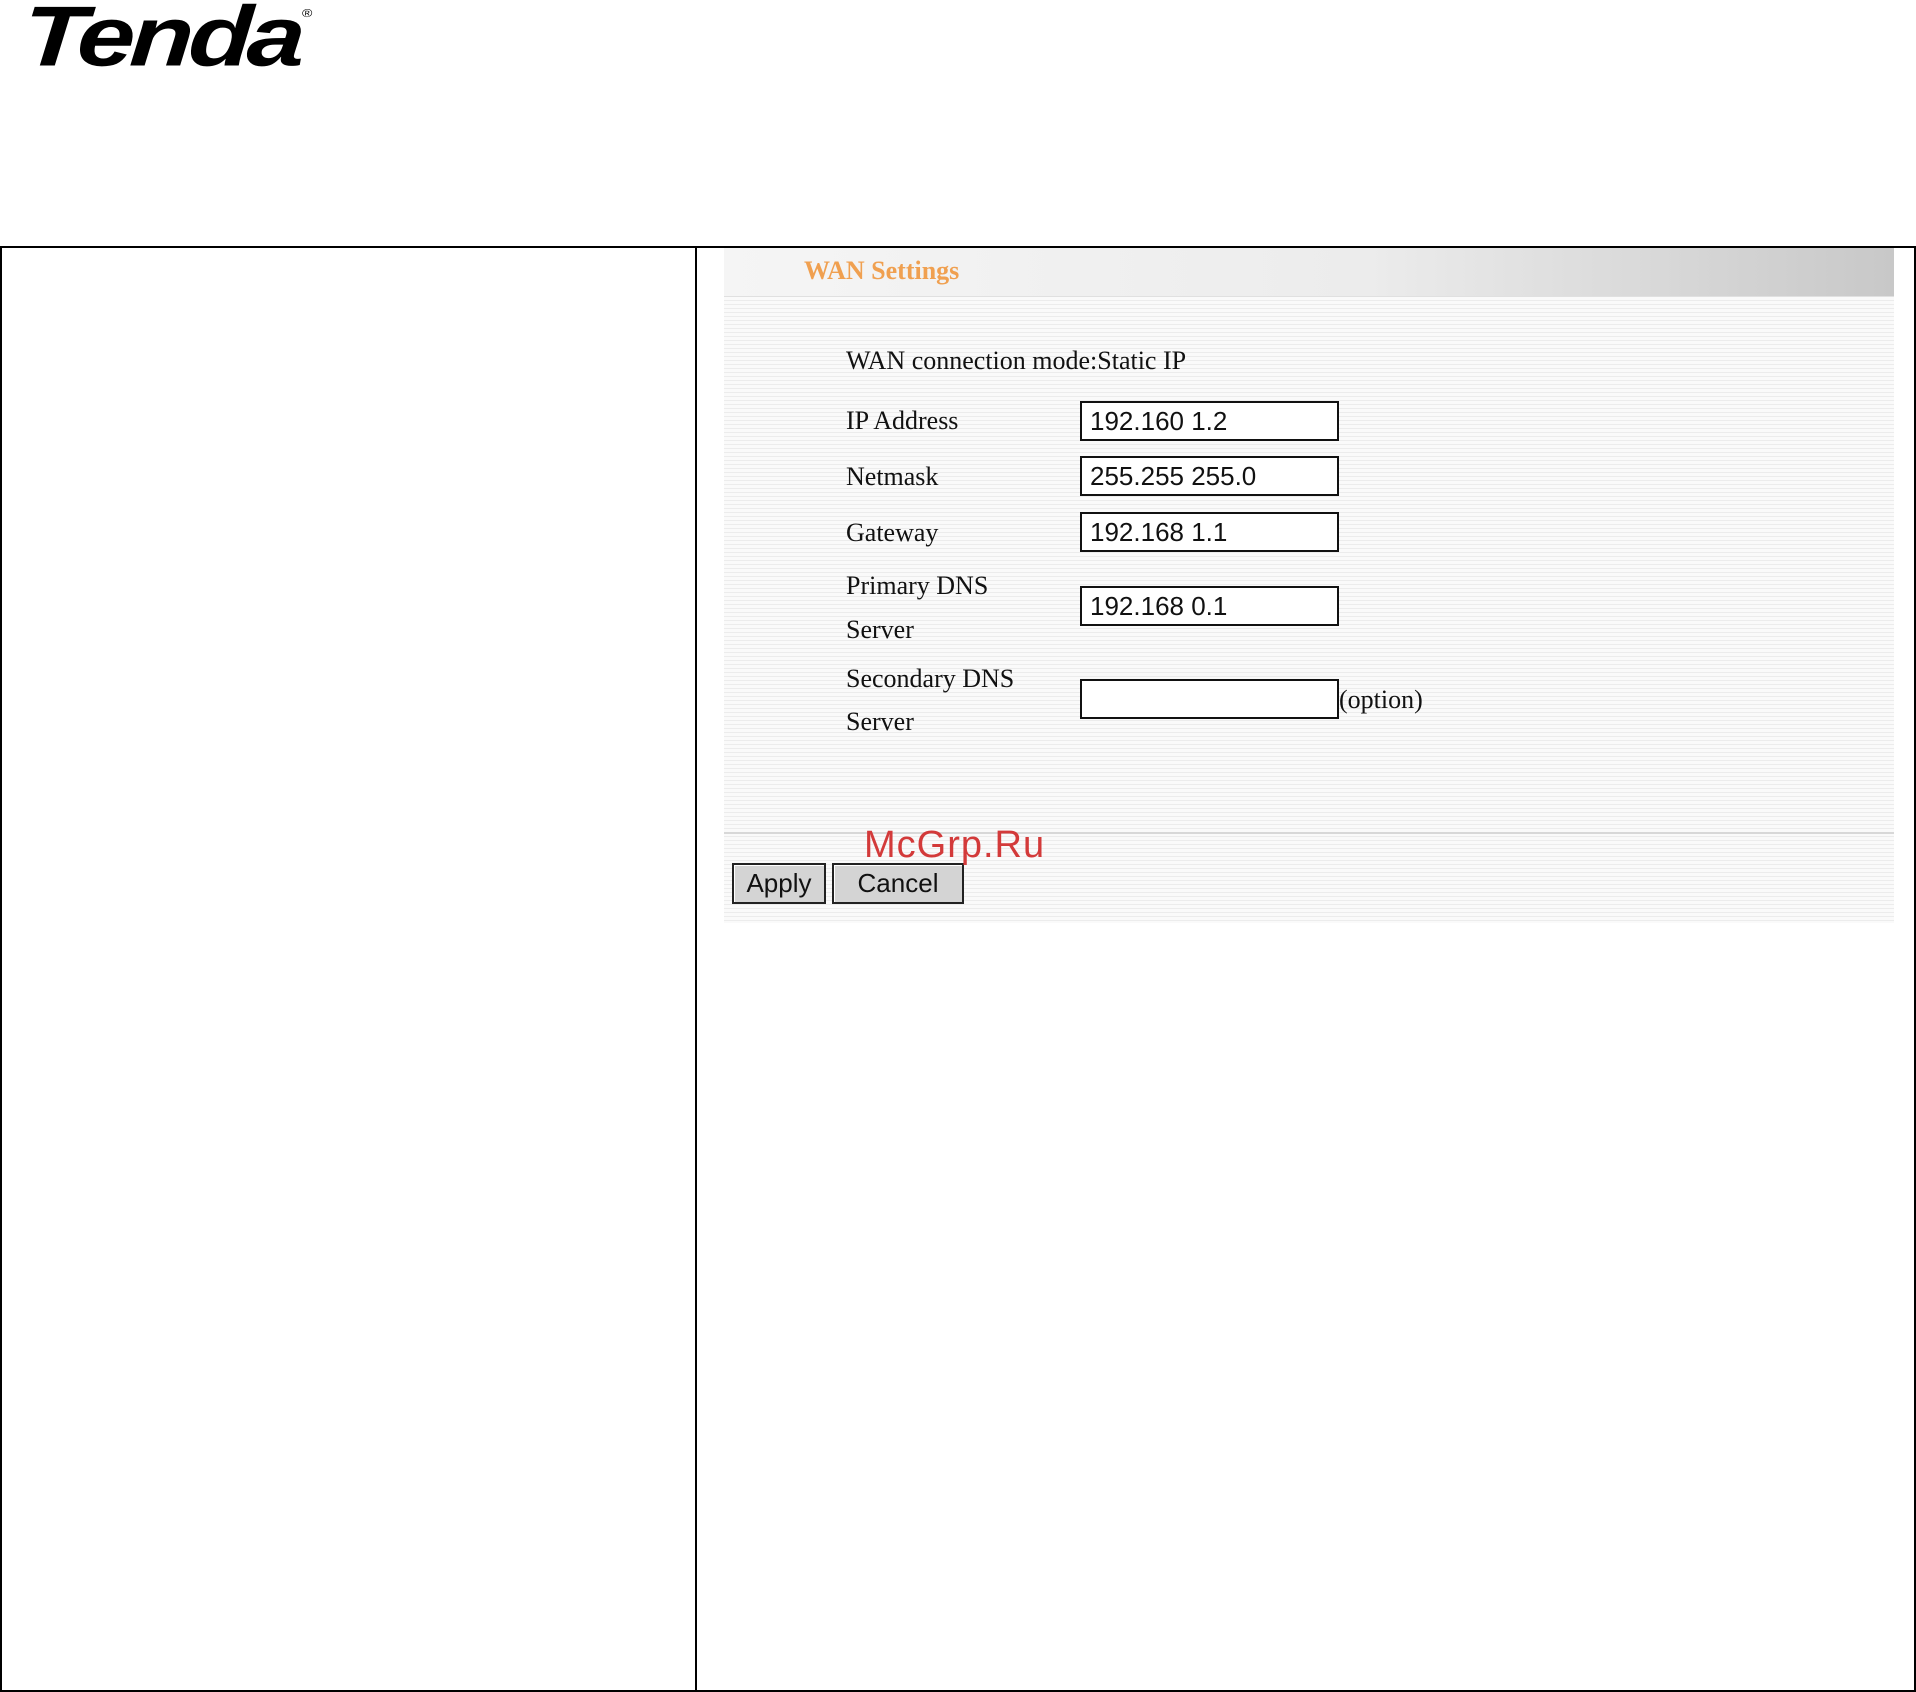  What do you see at coordinates (1381, 699) in the screenshot?
I see `optional-hint: (option)` at bounding box center [1381, 699].